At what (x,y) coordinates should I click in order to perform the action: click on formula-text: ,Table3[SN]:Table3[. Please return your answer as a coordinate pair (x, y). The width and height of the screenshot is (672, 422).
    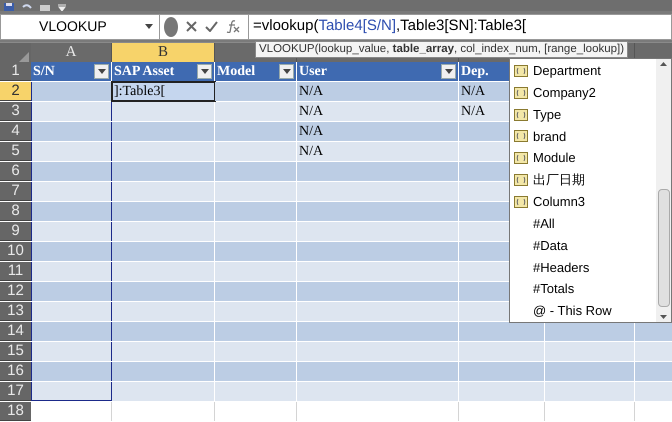
    Looking at the image, I should click on (461, 26).